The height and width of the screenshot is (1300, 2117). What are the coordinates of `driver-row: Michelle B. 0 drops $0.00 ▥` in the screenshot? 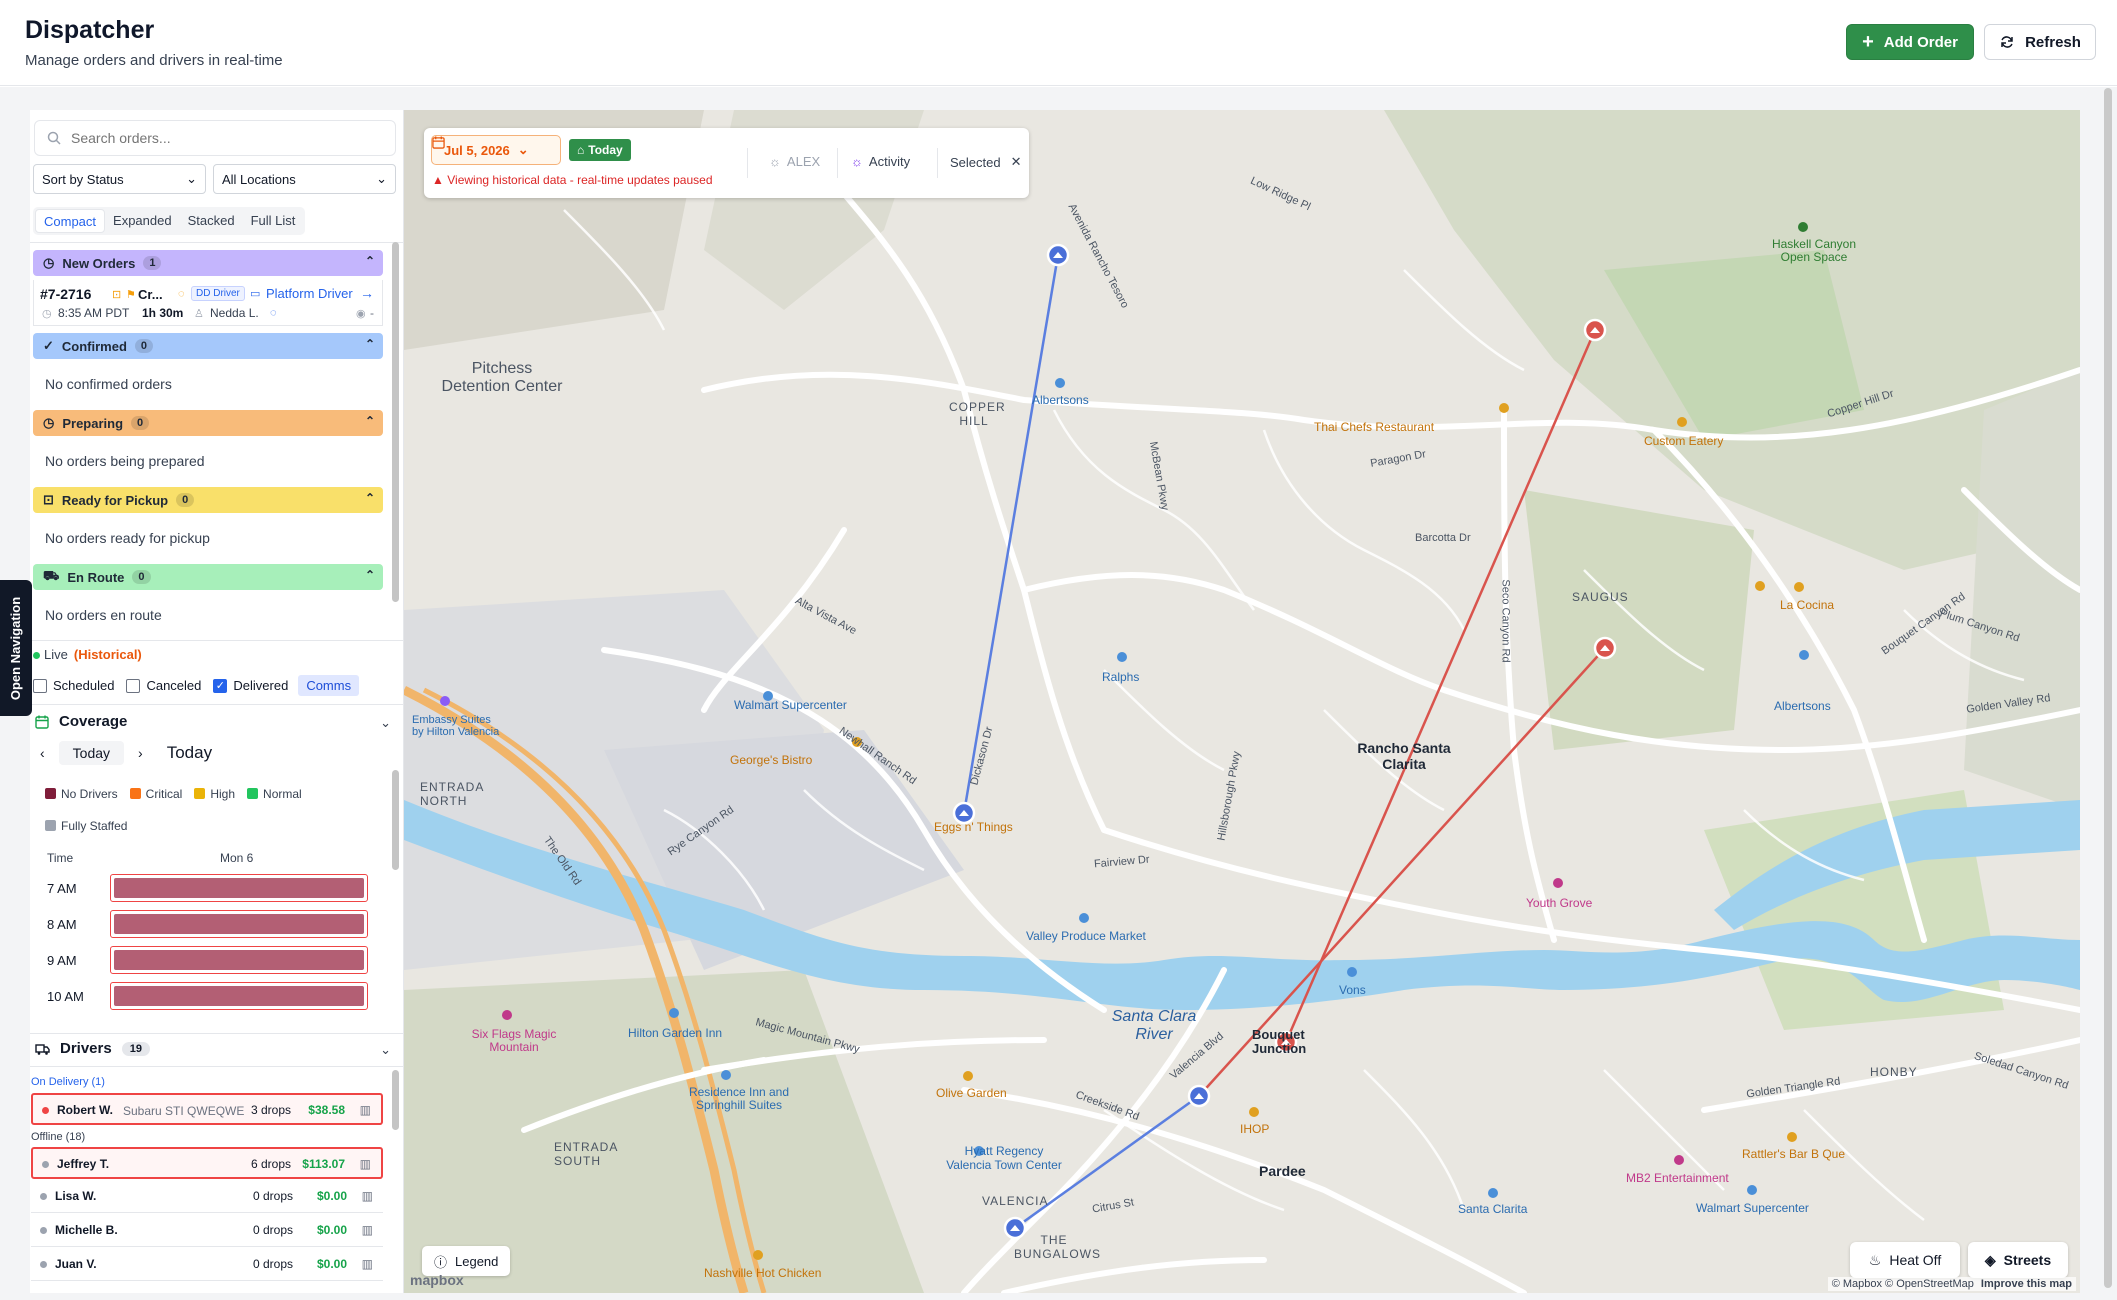 It's located at (207, 1231).